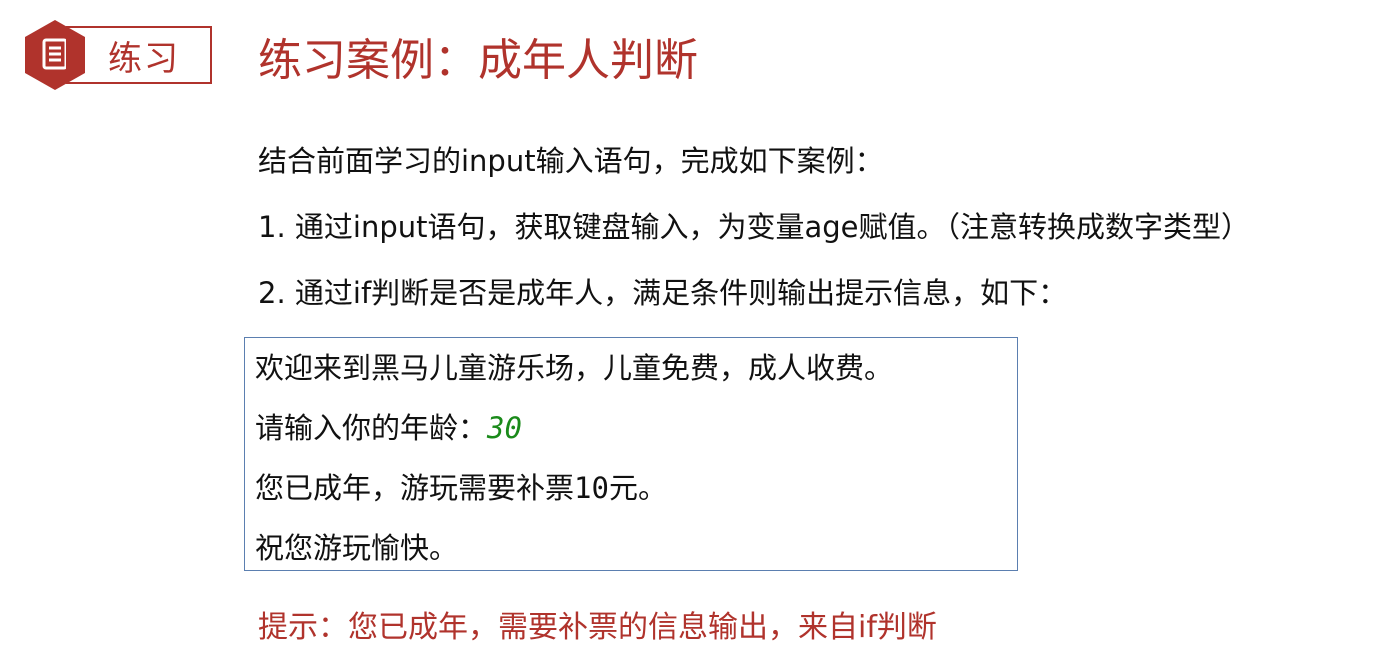  What do you see at coordinates (637, 488) in the screenshot?
I see `adult-message-suffix: 元。` at bounding box center [637, 488].